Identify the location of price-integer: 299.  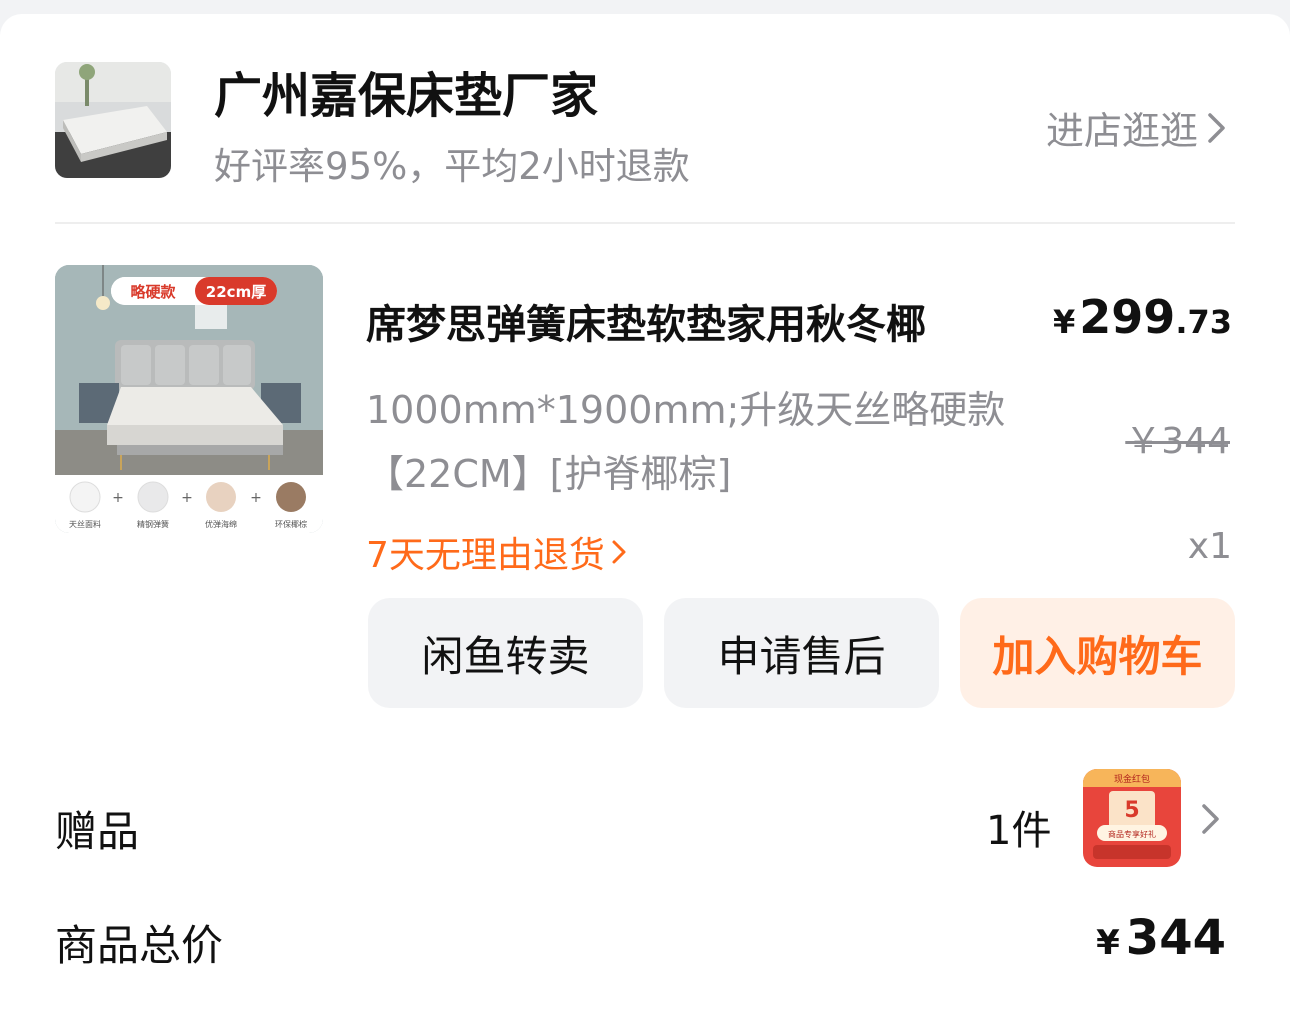
(1127, 317).